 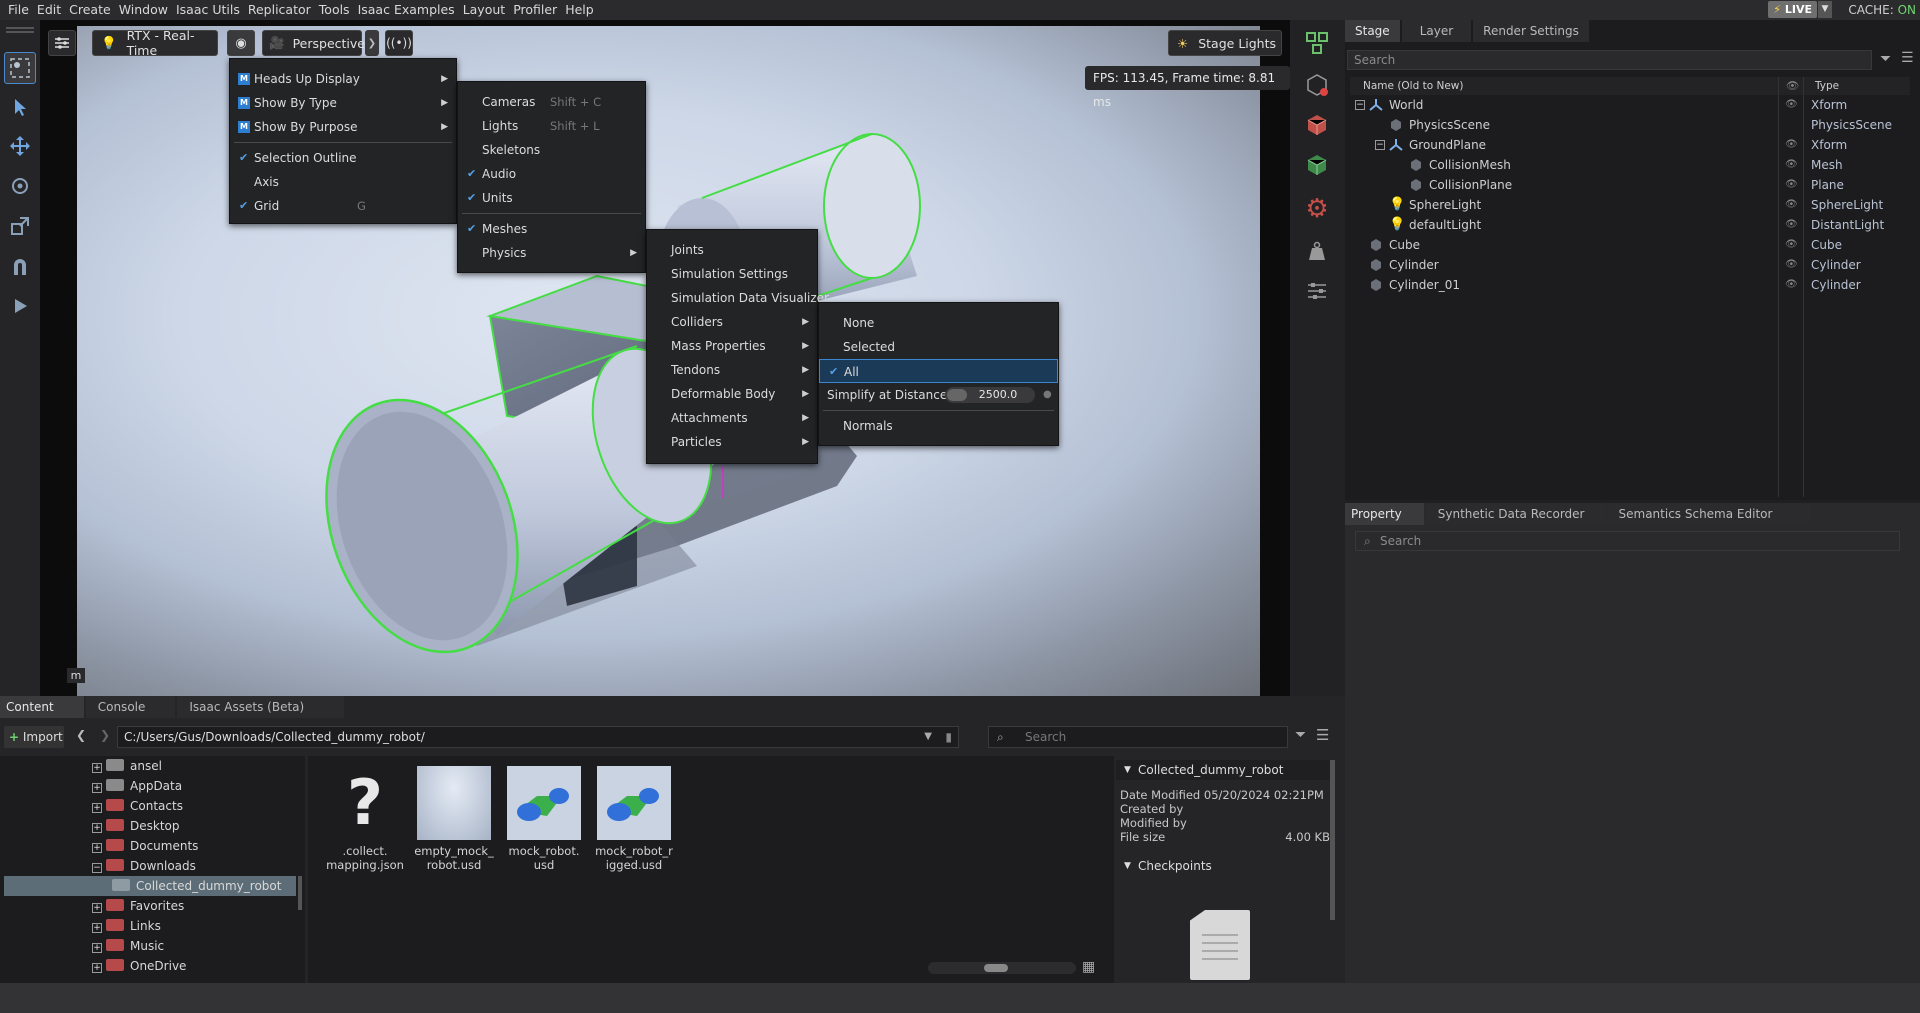 What do you see at coordinates (1827, 86) in the screenshot?
I see `col-type-header: Type` at bounding box center [1827, 86].